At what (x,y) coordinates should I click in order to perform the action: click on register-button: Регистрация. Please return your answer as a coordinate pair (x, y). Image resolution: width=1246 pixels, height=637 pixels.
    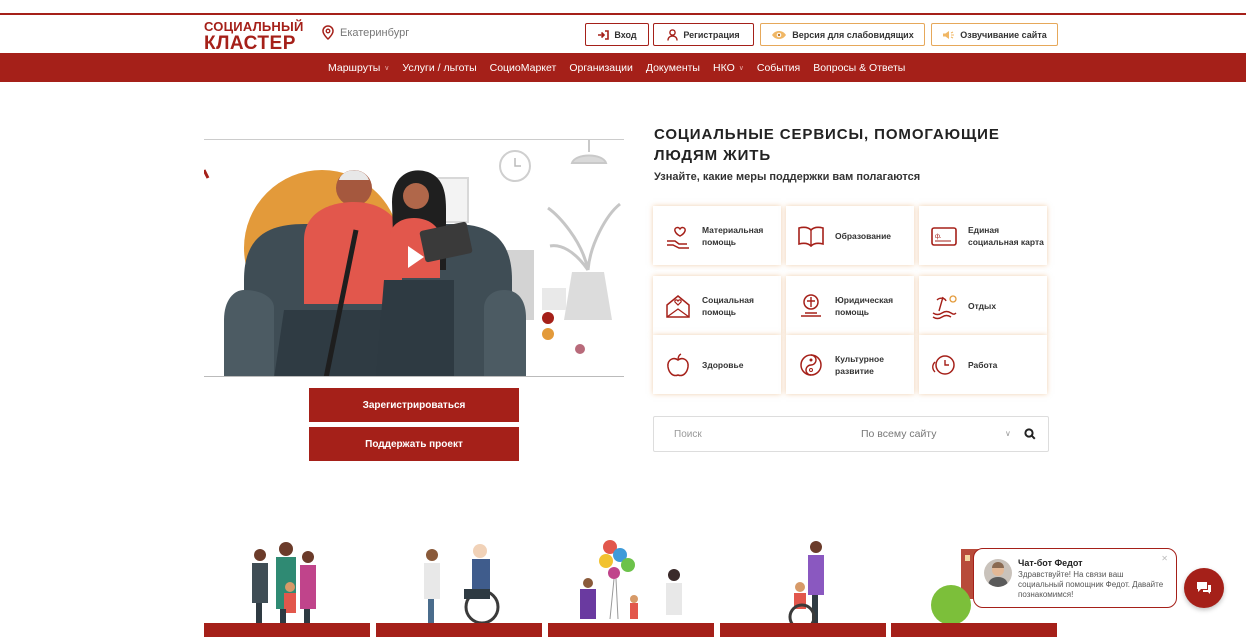
    Looking at the image, I should click on (703, 34).